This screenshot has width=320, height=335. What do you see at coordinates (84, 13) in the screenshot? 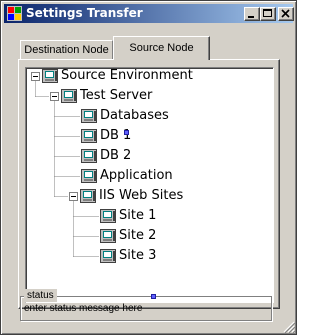
I see `window-title: Settings Transfer` at bounding box center [84, 13].